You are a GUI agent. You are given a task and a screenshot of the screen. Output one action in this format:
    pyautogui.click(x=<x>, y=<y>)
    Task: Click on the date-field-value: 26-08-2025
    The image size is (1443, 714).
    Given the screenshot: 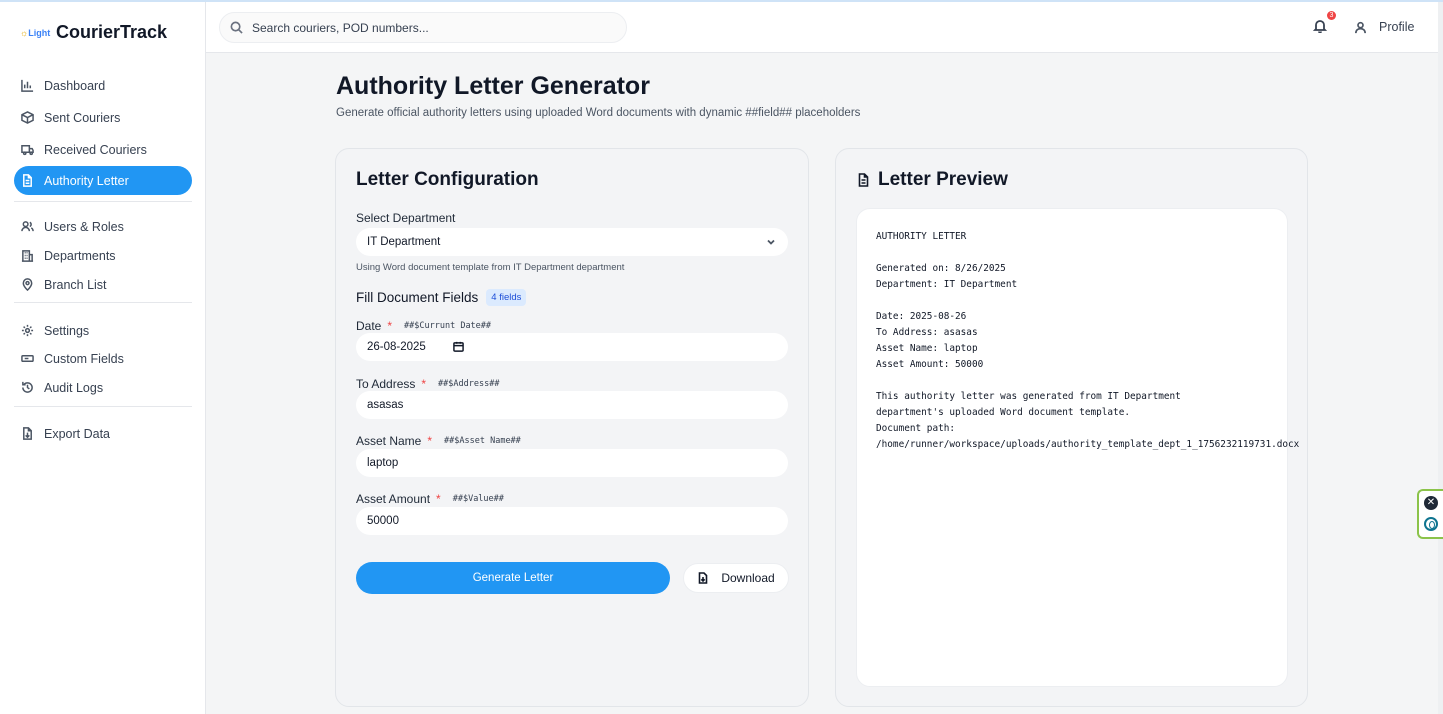 What is the action you would take?
    pyautogui.click(x=396, y=347)
    